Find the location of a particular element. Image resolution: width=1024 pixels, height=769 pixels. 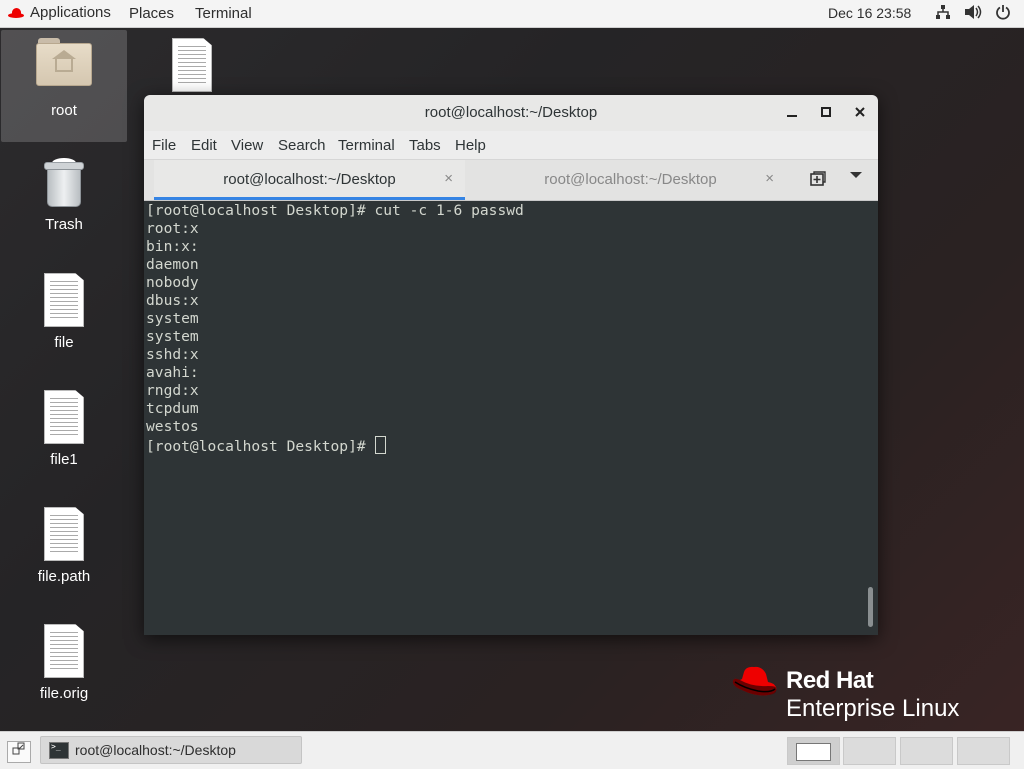

power-icon is located at coordinates (1003, 14).